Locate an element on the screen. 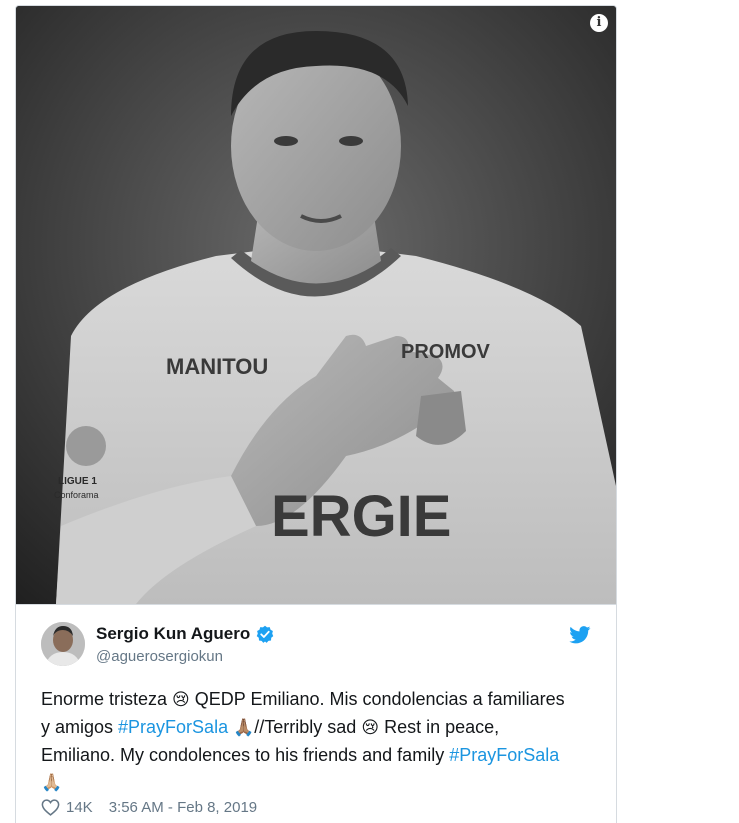  tweet-text-part: //Terribly sad is located at coordinates (308, 727).